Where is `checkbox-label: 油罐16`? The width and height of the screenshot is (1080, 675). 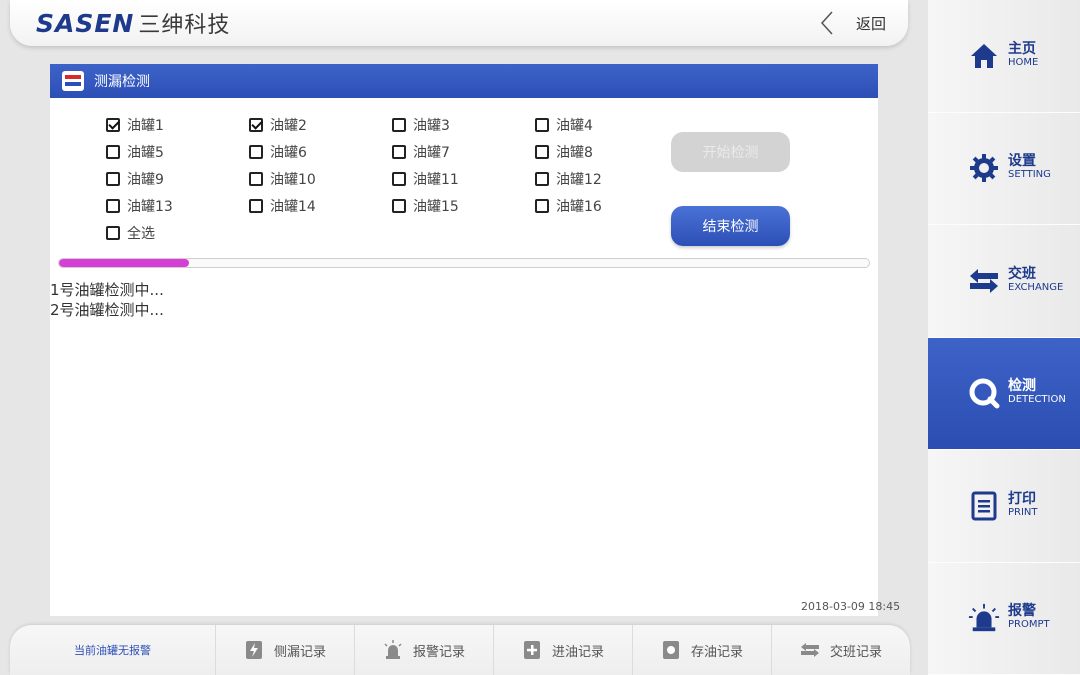
checkbox-label: 油罐16 is located at coordinates (579, 207).